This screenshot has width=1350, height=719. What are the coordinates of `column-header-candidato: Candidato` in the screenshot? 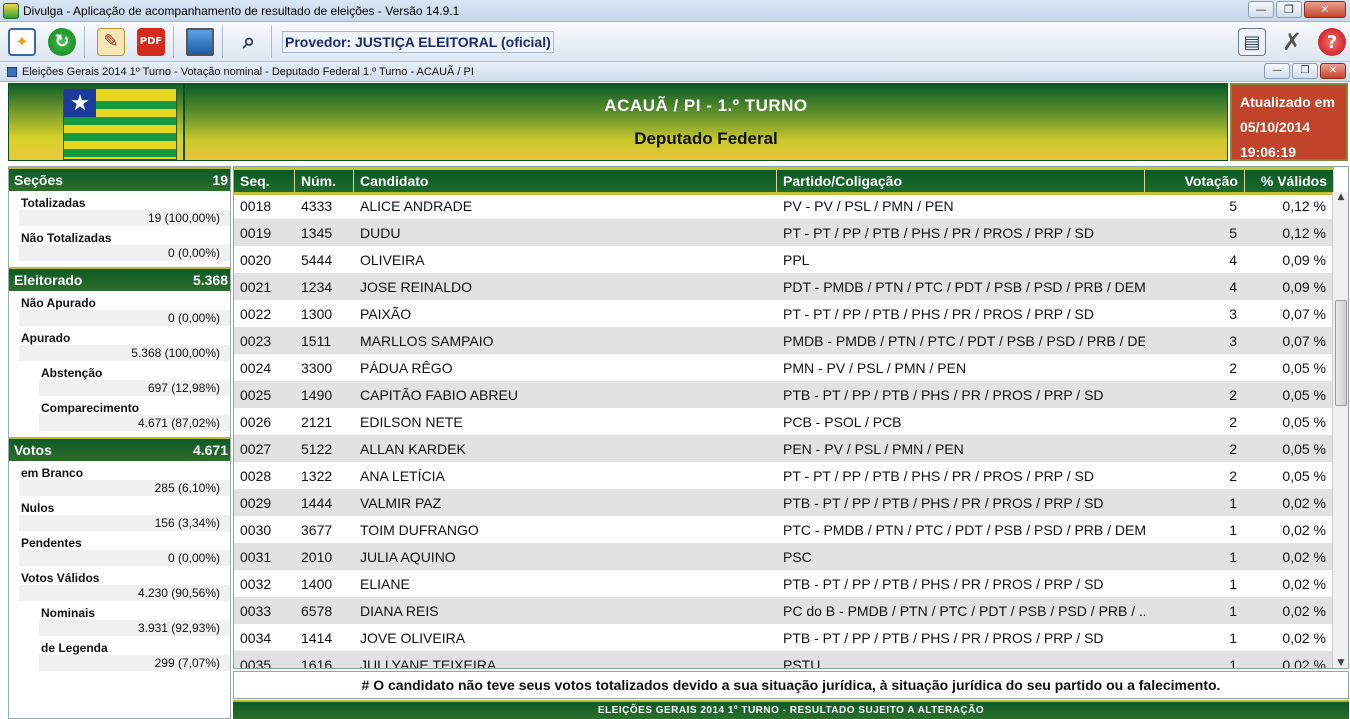 It's located at (565, 181).